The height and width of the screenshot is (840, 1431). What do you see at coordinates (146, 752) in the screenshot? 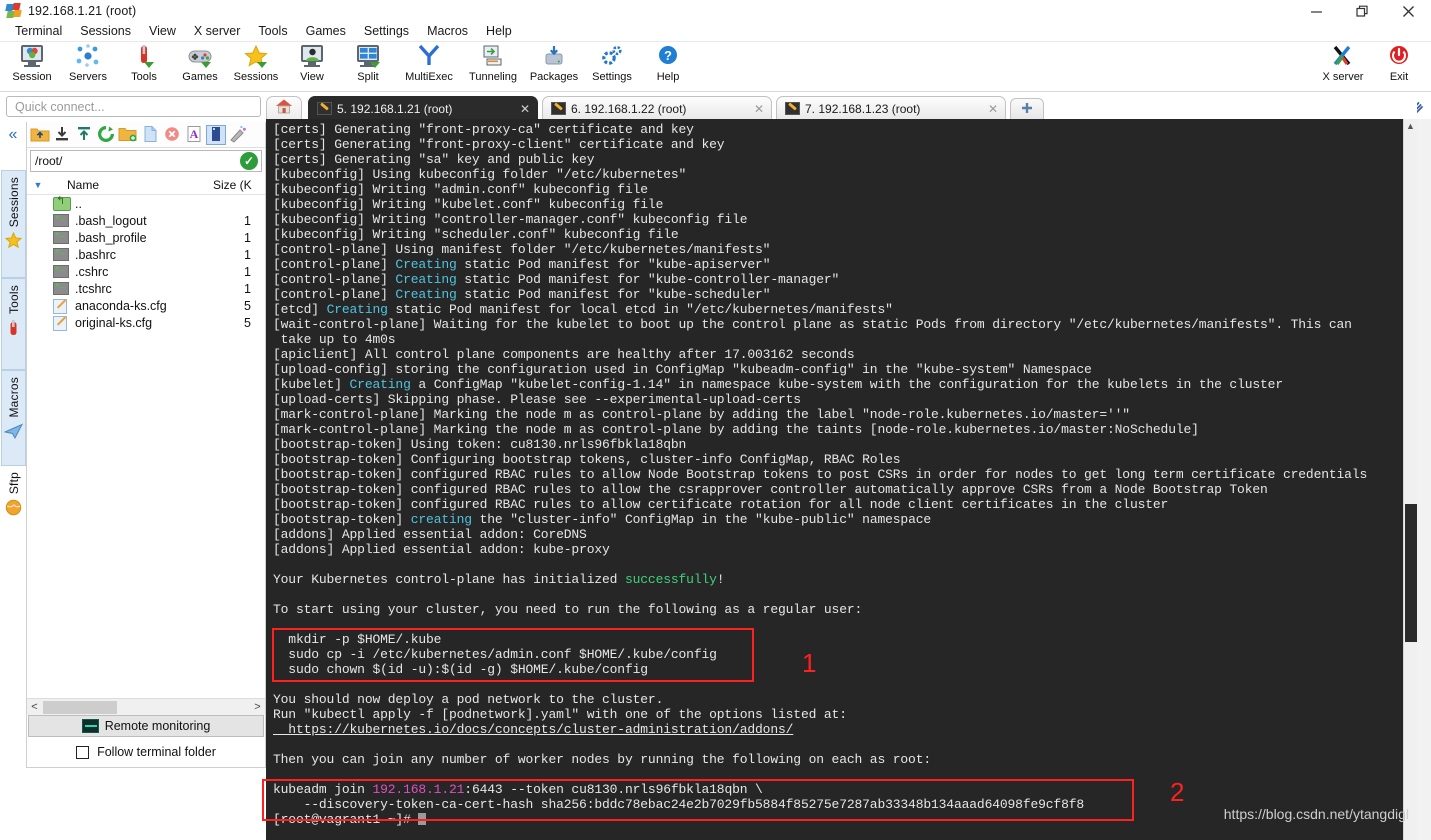
I see `follow-terminal-folder-row: Follow terminal folder` at bounding box center [146, 752].